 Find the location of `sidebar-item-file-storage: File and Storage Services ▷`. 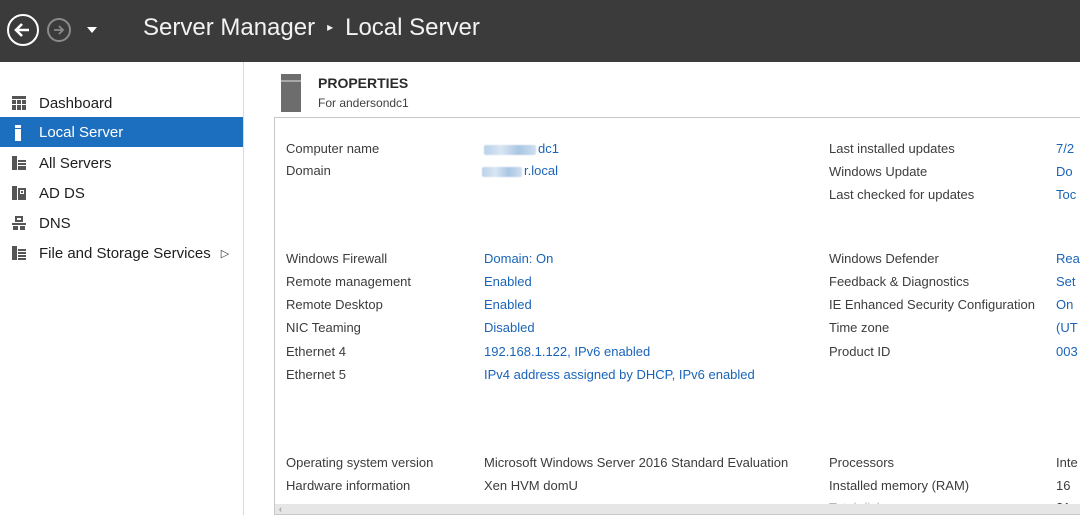

sidebar-item-file-storage: File and Storage Services ▷ is located at coordinates (121, 253).